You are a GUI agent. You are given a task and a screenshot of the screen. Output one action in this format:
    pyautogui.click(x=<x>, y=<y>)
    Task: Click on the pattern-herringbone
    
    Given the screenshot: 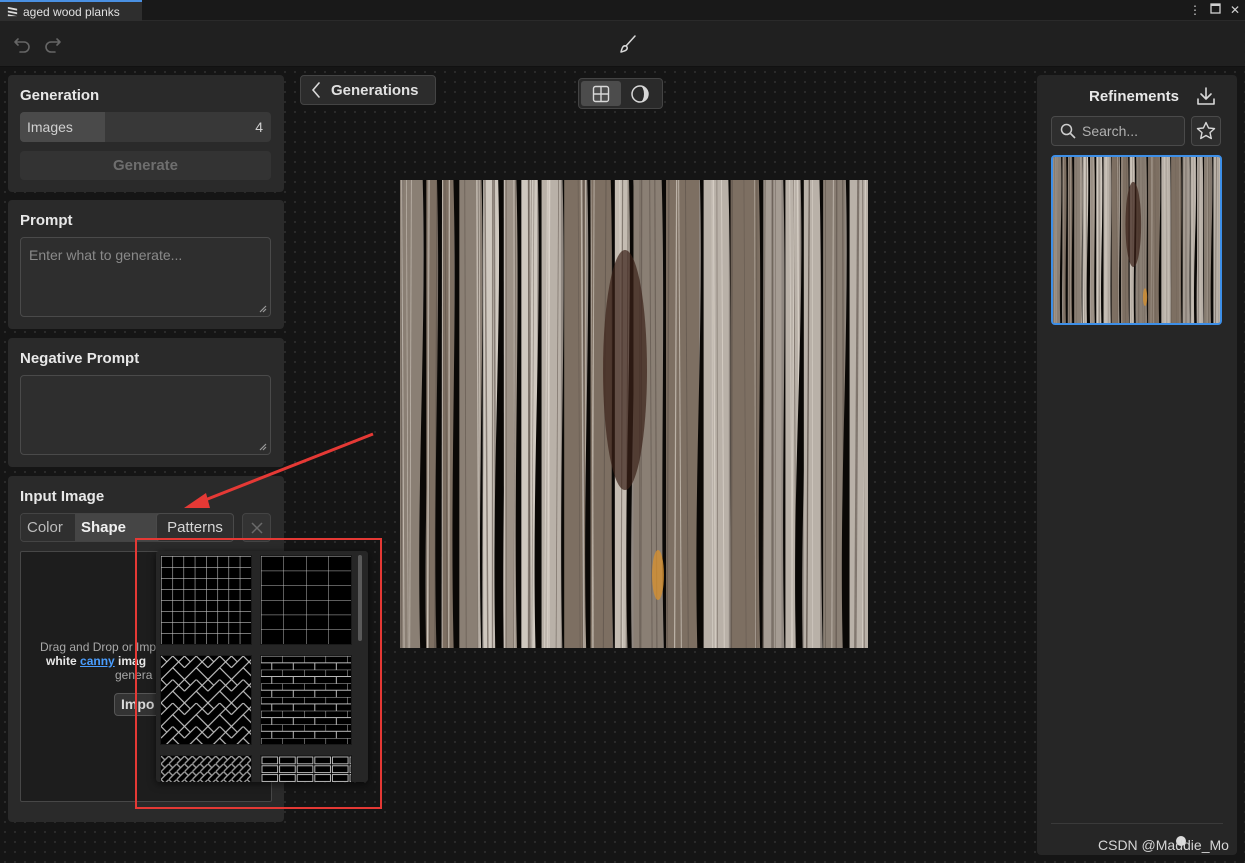 What is the action you would take?
    pyautogui.click(x=206, y=700)
    